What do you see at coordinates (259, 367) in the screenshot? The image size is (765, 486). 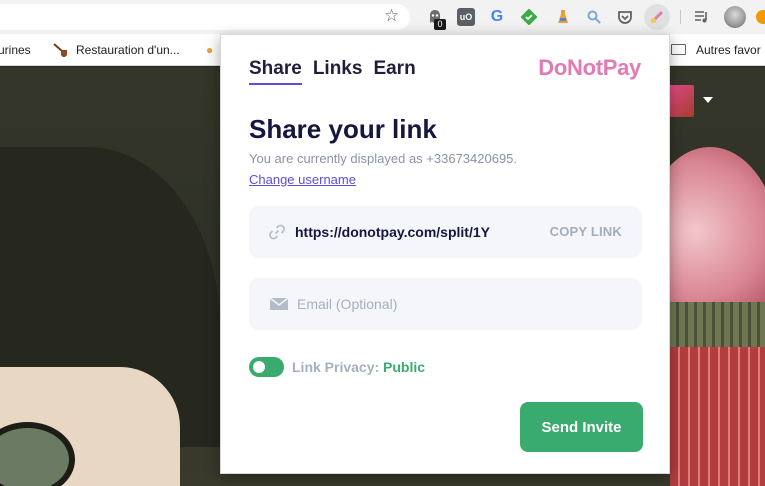 I see `toggle-knob` at bounding box center [259, 367].